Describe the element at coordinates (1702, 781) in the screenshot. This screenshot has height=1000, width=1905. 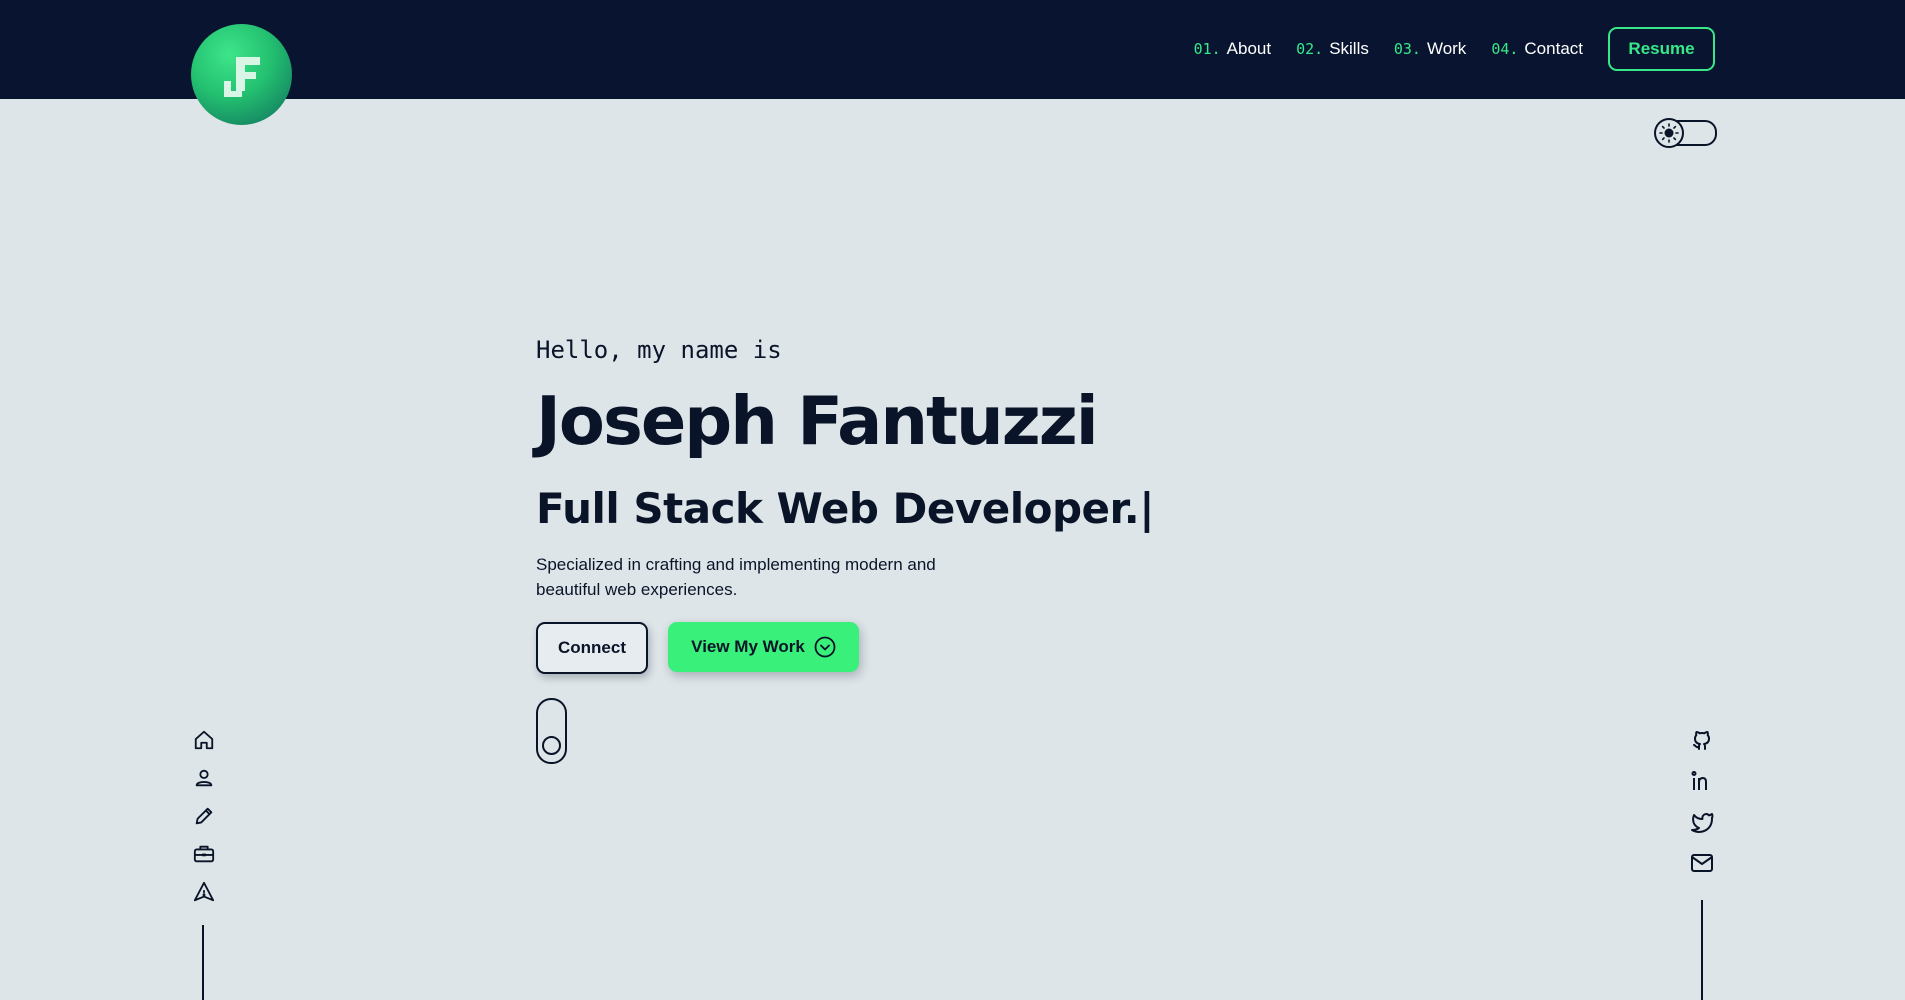
I see `linkedin-icon` at that location.